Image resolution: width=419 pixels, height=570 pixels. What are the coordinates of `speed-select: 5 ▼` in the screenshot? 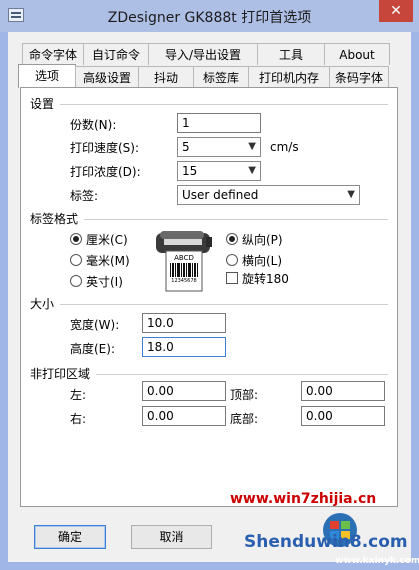 It's located at (219, 147).